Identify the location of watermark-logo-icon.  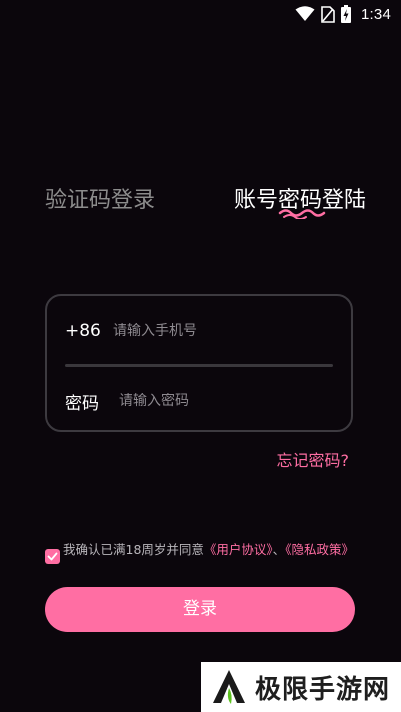
(229, 687).